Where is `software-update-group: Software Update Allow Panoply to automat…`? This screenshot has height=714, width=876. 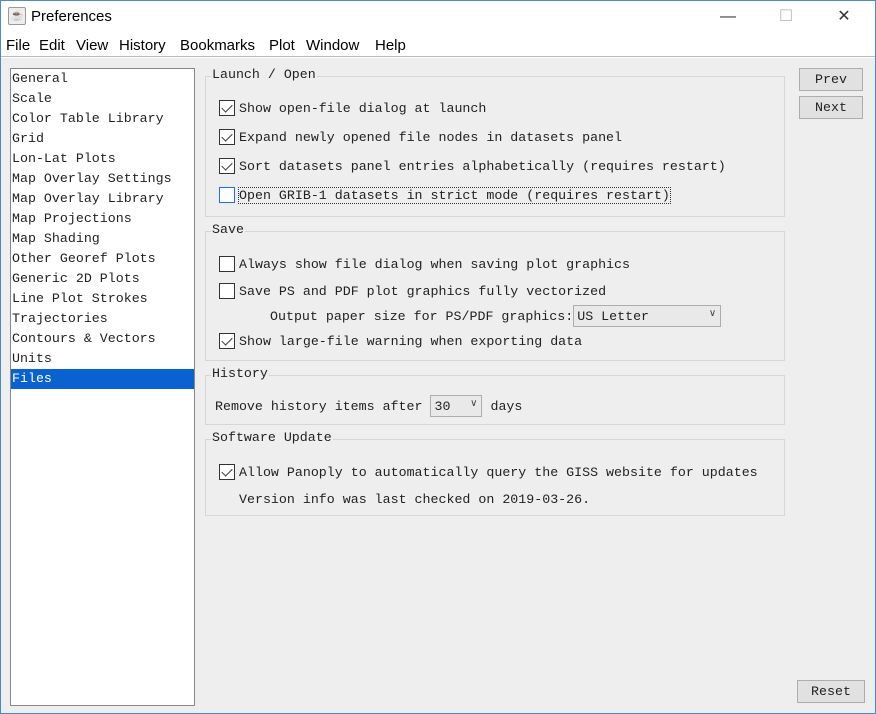
software-update-group: Software Update Allow Panoply to automat… is located at coordinates (495, 473).